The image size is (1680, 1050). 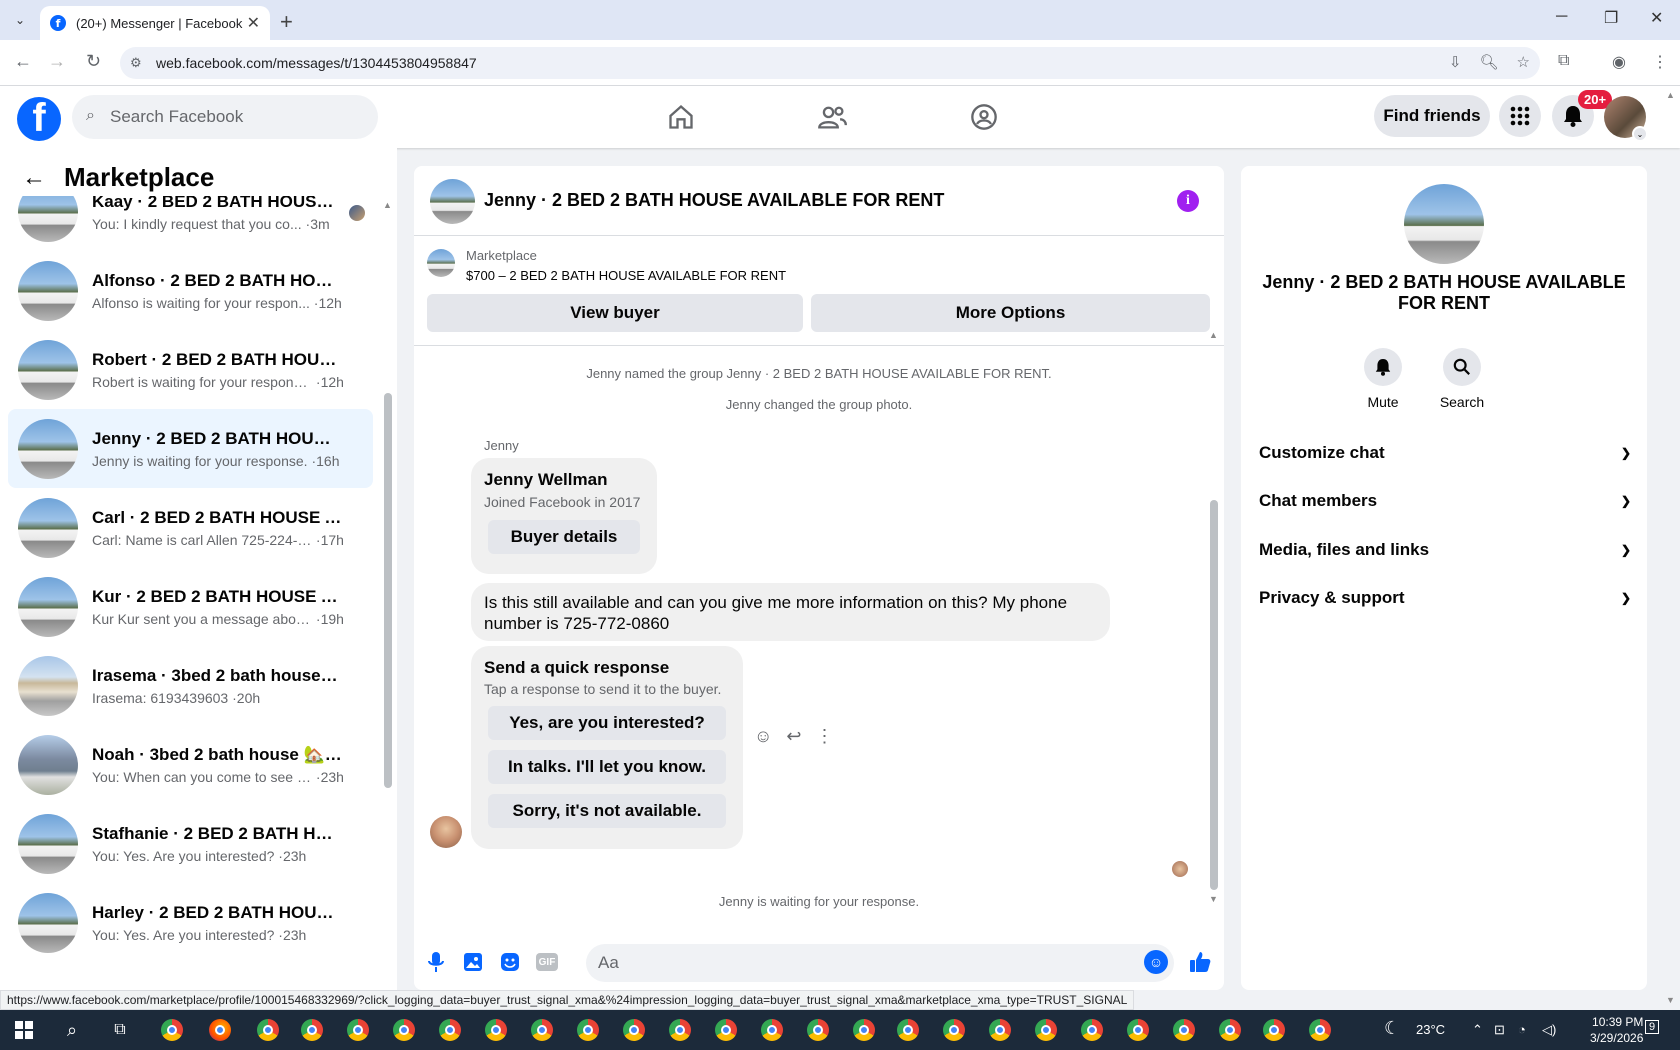 I want to click on group-avatar, so click(x=1444, y=224).